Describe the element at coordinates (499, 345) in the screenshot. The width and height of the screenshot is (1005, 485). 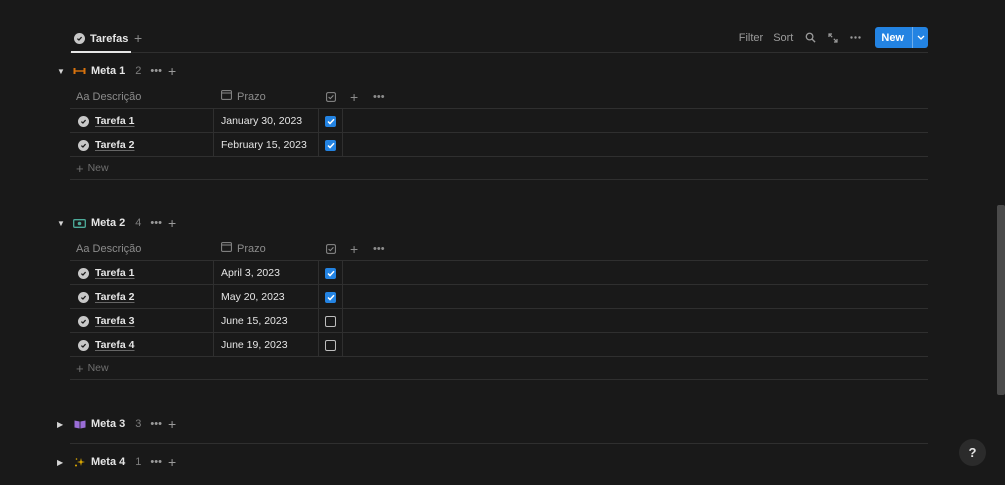
I see `table-row: Tarefa 4 June 19, 2023` at that location.